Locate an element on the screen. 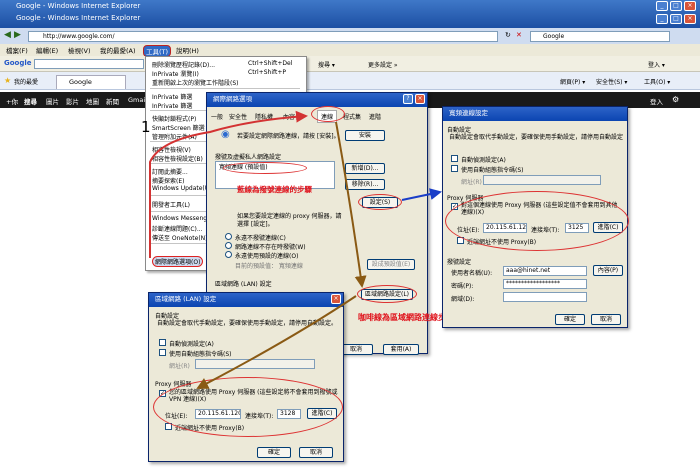  red-arrow is located at coordinates (228, 184).